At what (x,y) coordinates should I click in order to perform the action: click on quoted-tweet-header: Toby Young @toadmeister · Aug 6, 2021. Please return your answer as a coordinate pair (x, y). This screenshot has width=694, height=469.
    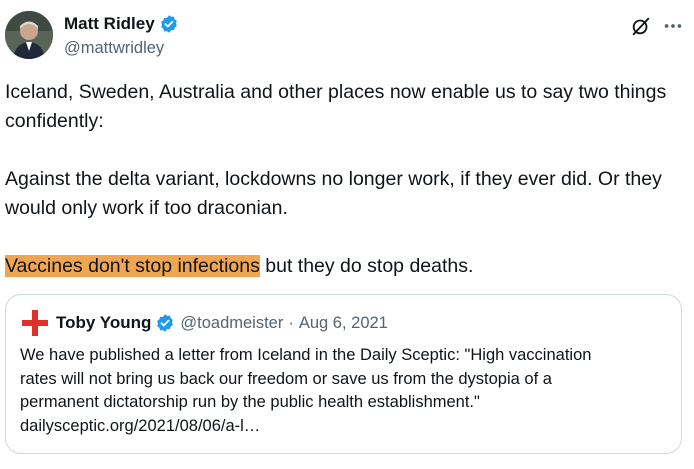
    Looking at the image, I should click on (204, 323).